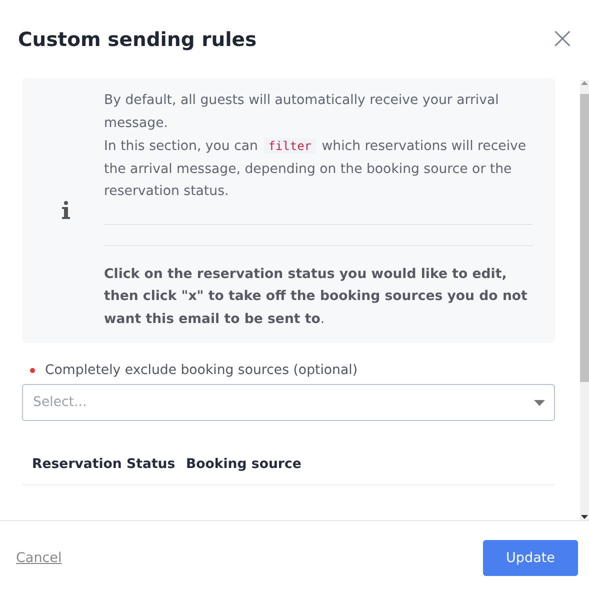 Image resolution: width=589 pixels, height=595 pixels. What do you see at coordinates (66, 209) in the screenshot?
I see `info-icon` at bounding box center [66, 209].